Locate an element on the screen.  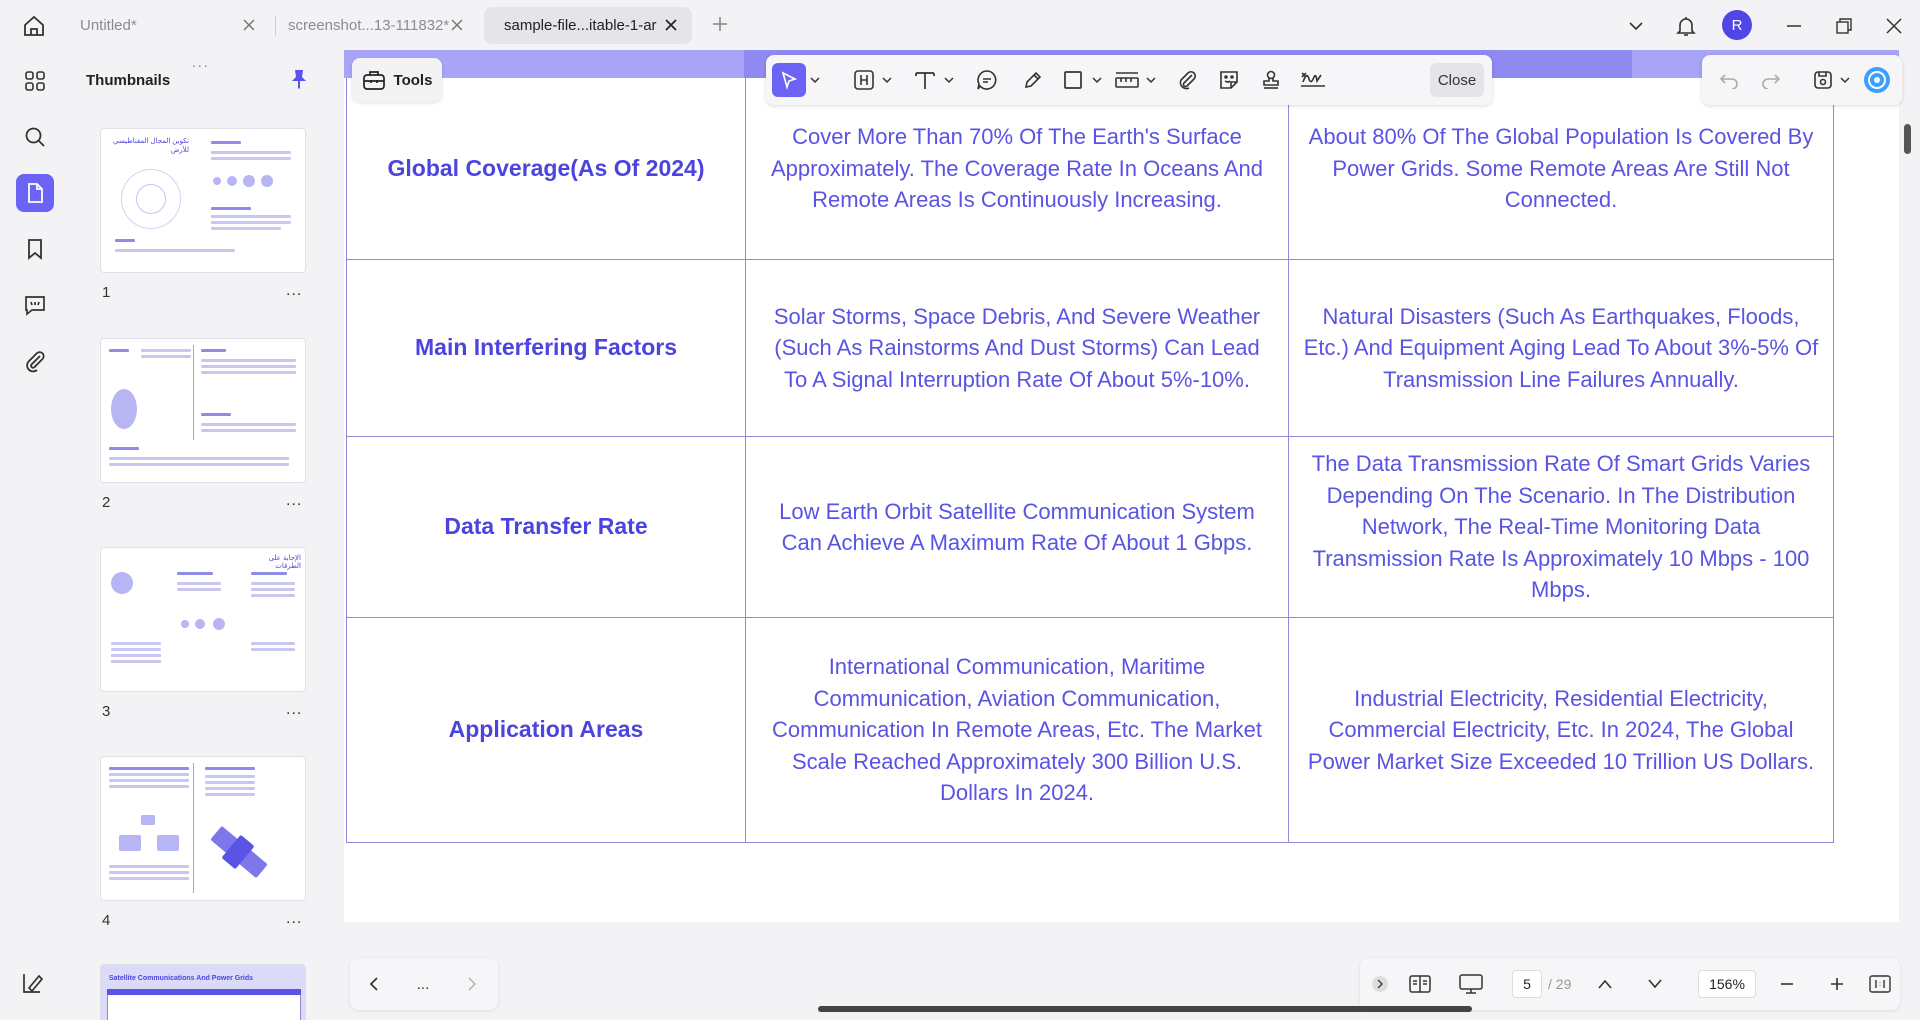
save-icon is located at coordinates (1823, 80).